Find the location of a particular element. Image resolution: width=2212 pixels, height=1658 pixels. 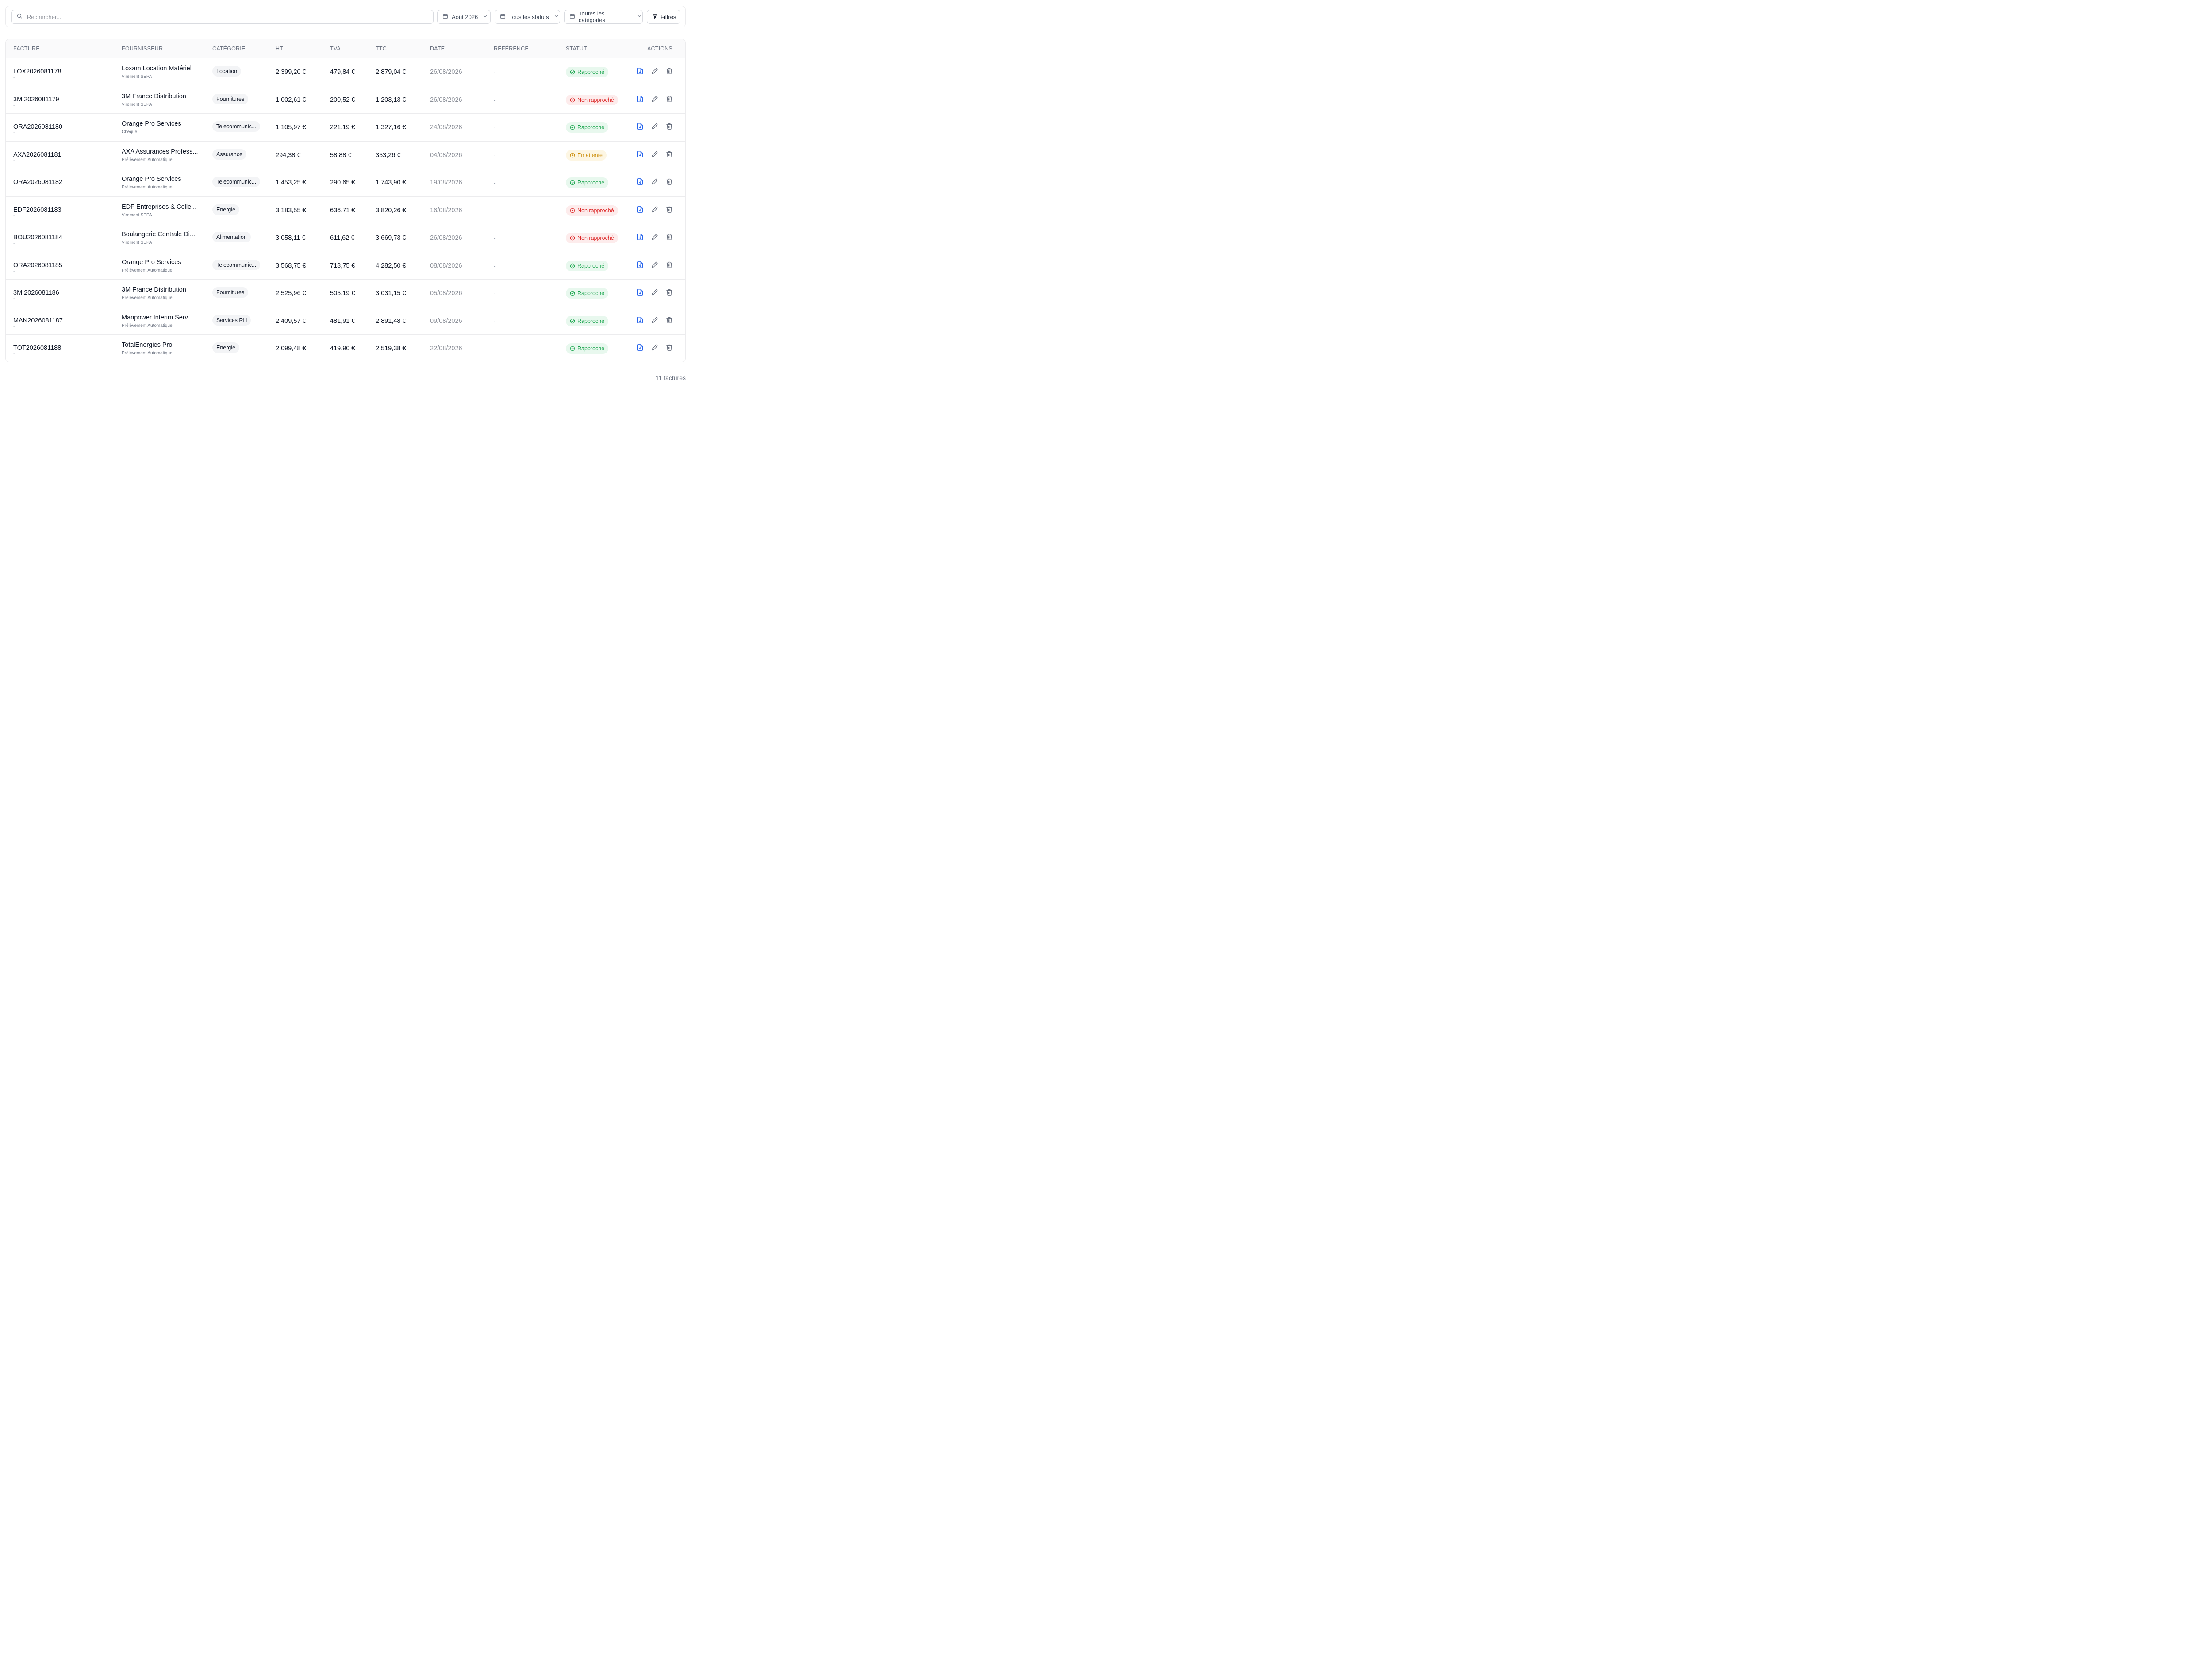

invoice-date: 22/08/2026 is located at coordinates (446, 348).